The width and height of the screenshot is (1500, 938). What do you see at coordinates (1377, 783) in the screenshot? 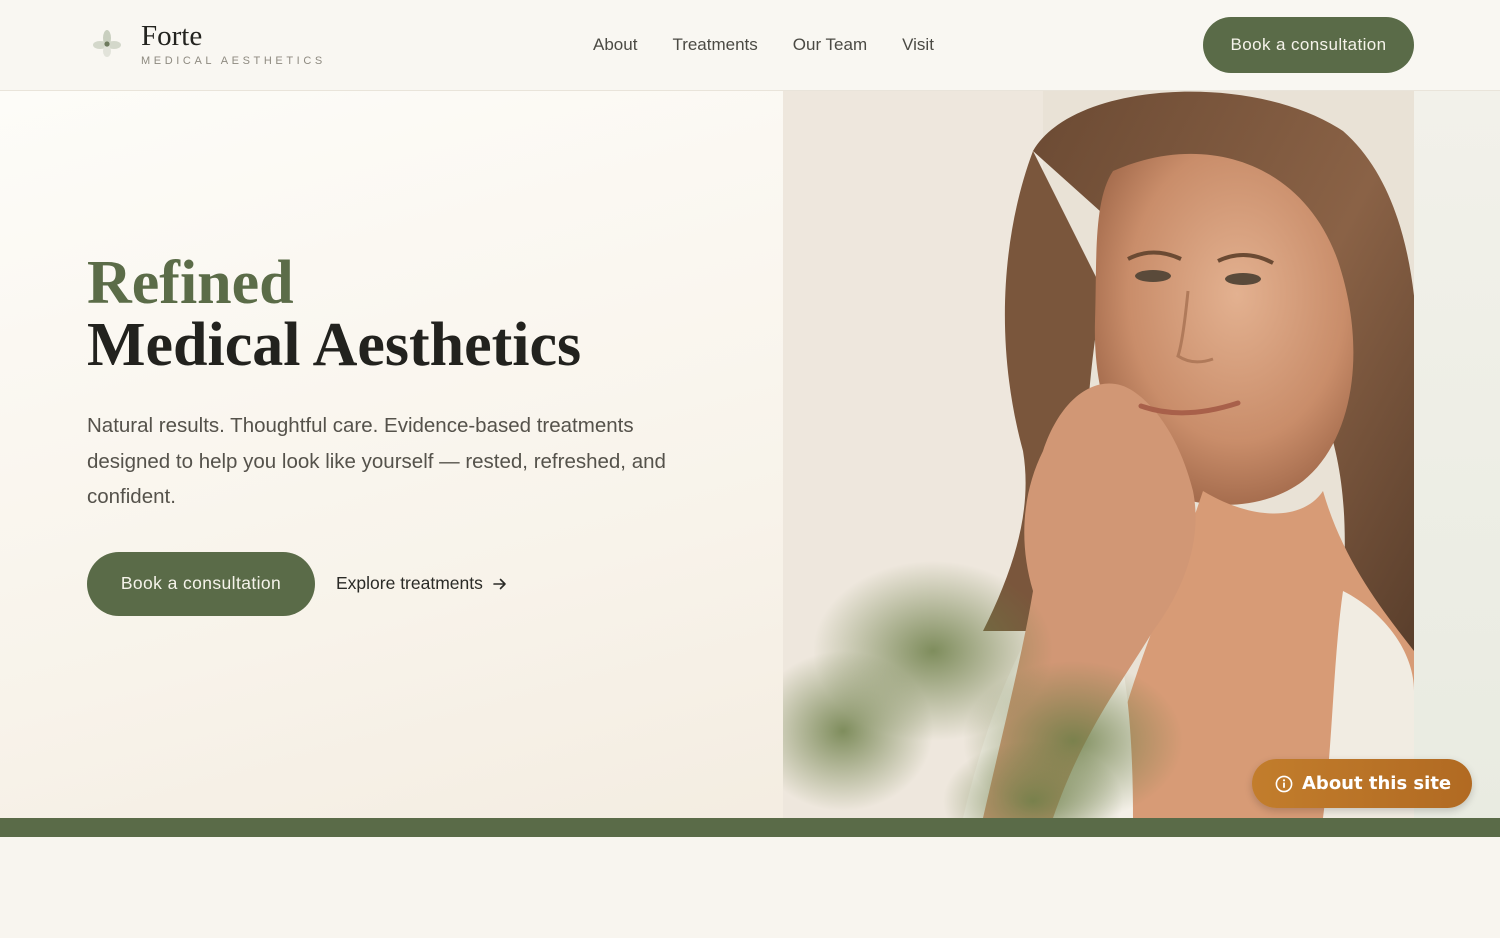
I see `about-this-site-label: About this site` at bounding box center [1377, 783].